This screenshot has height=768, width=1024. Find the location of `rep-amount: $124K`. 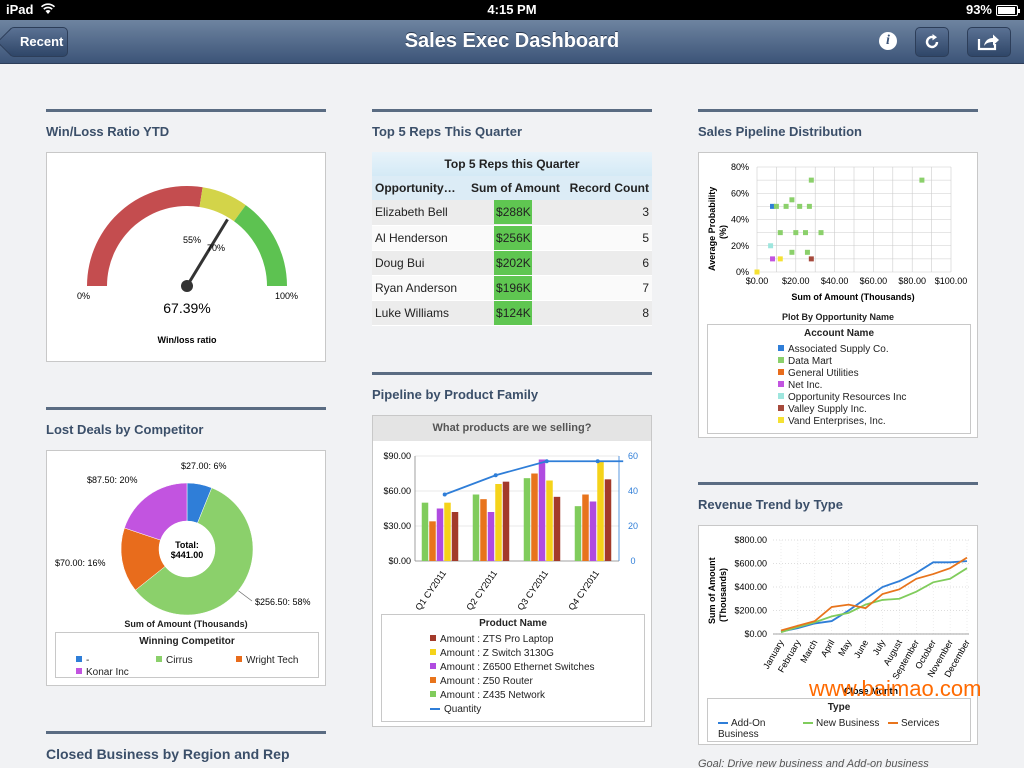

rep-amount: $124K is located at coordinates (513, 312).